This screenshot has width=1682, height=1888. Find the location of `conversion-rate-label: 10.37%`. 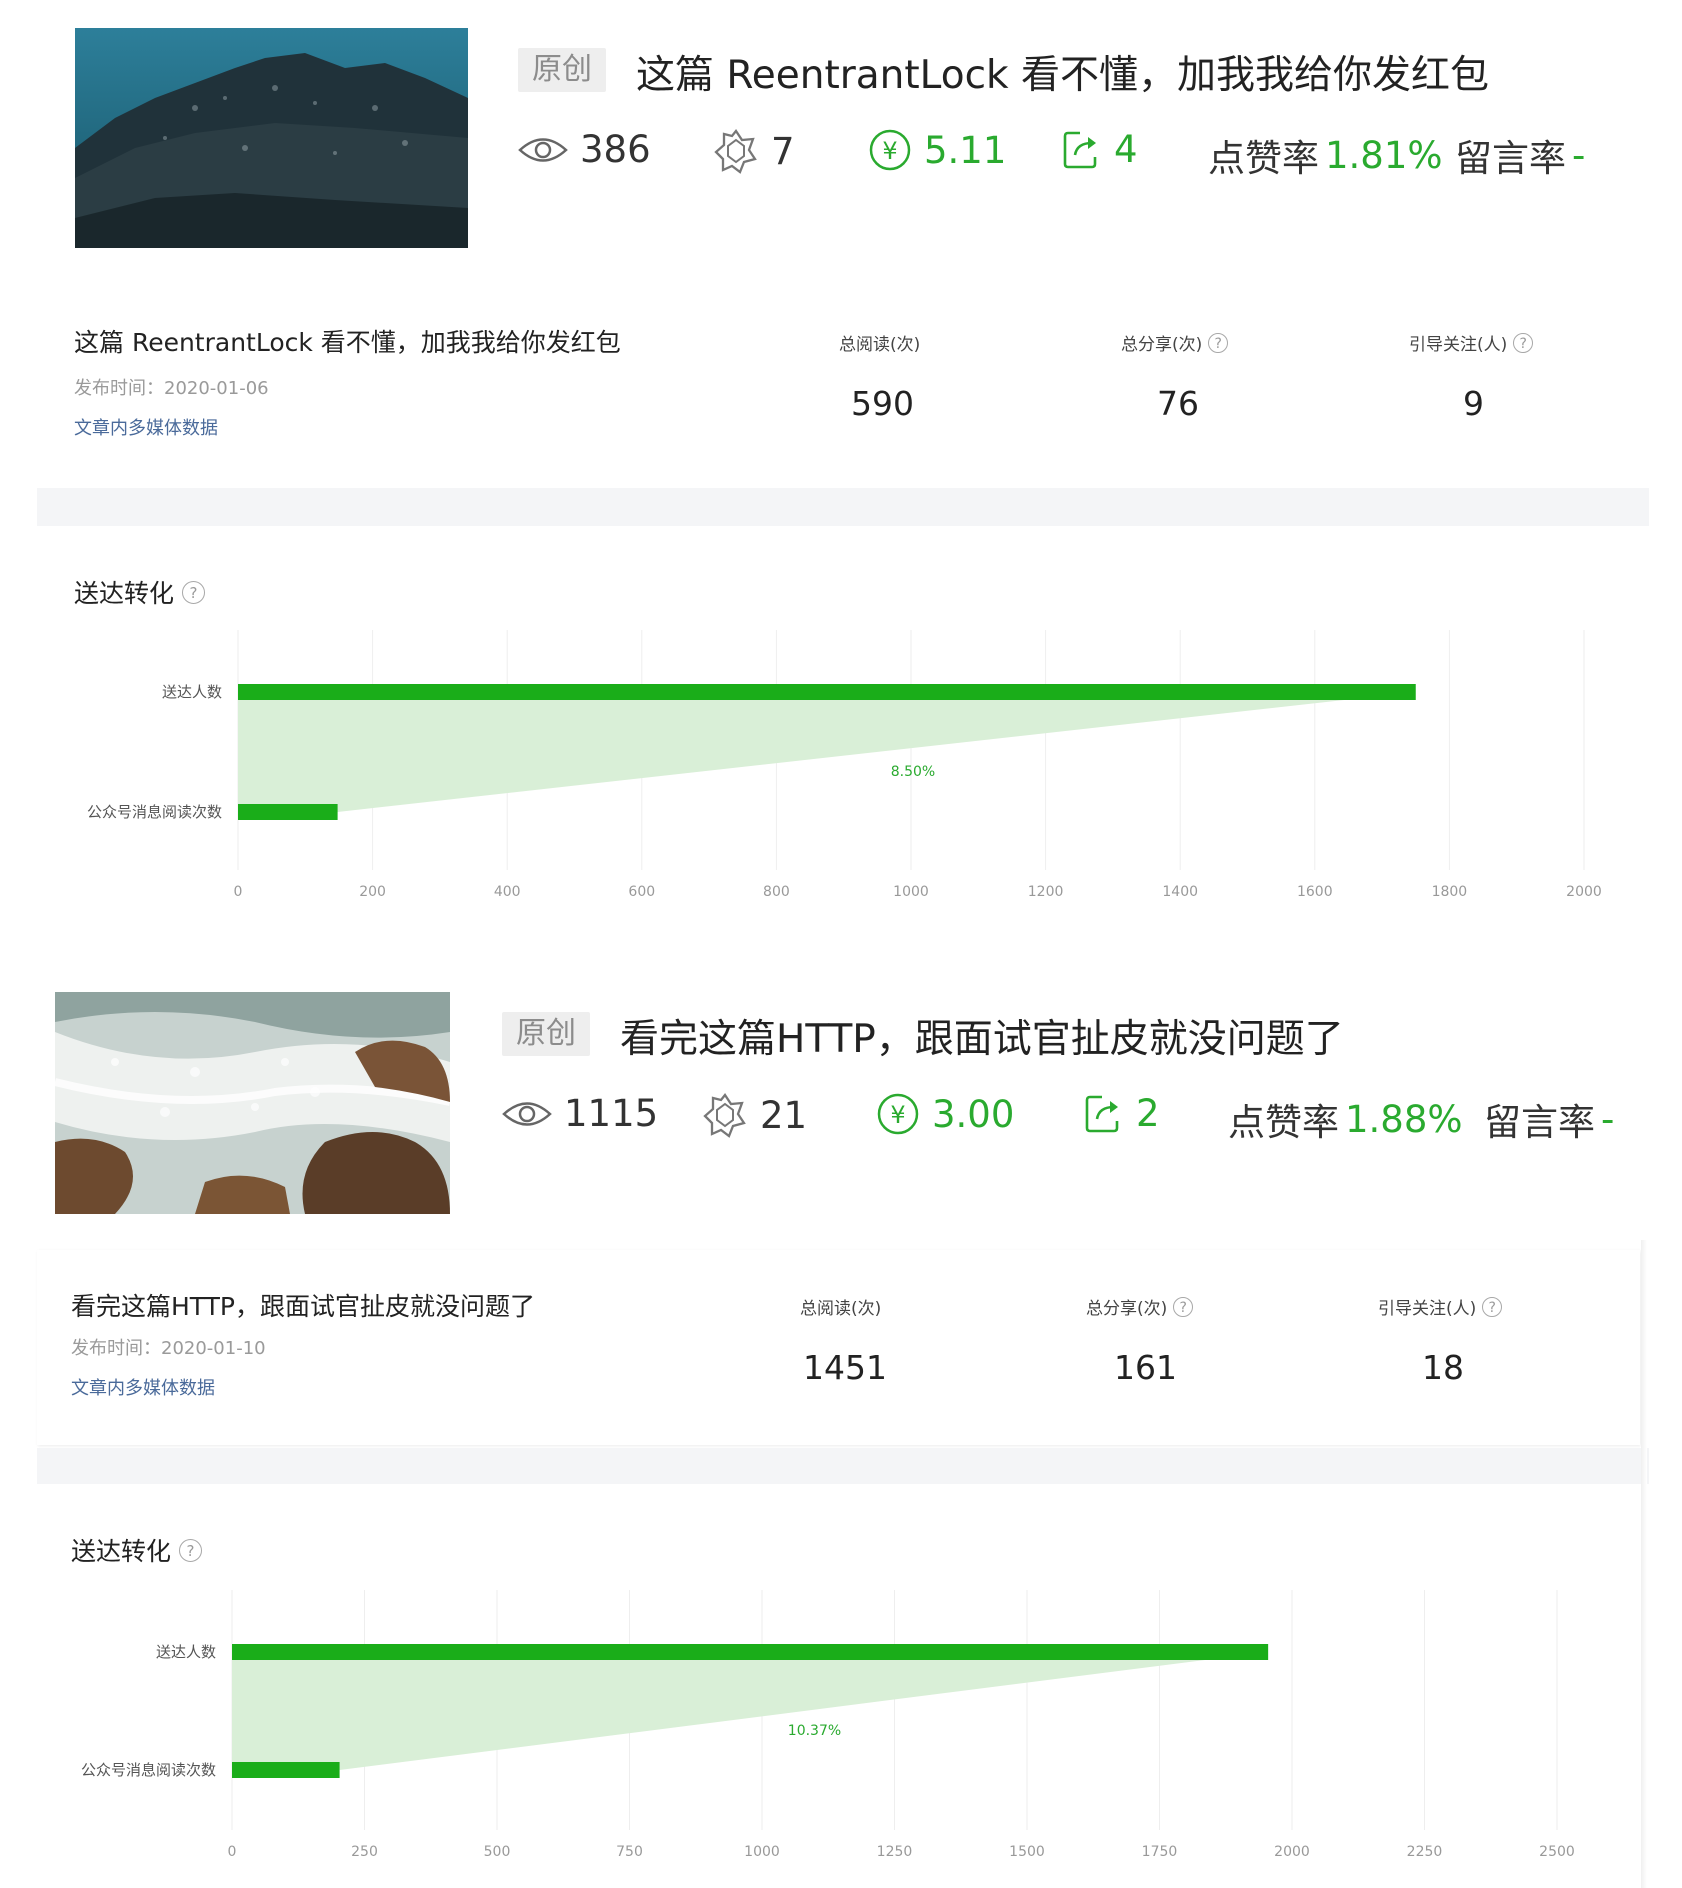

conversion-rate-label: 10.37% is located at coordinates (814, 1731).